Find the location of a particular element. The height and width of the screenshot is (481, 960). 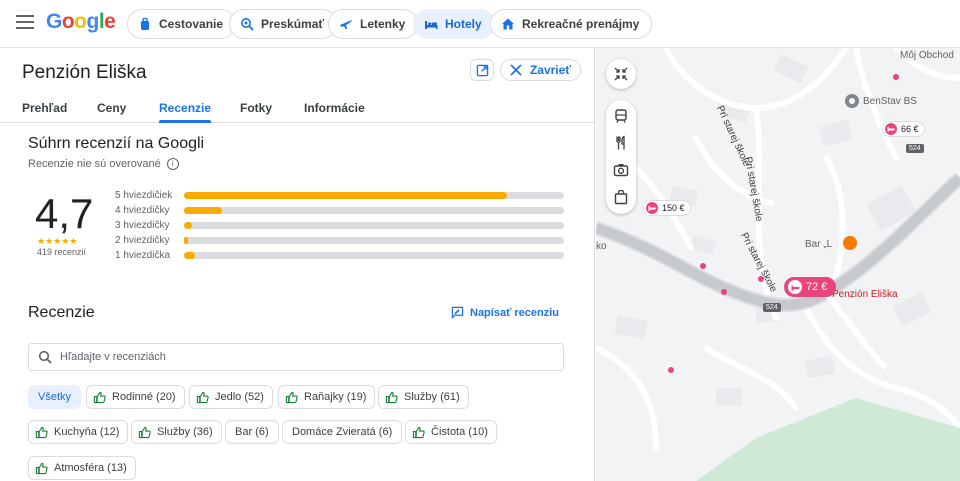

map-poi-label: BenStav BS is located at coordinates (890, 101).